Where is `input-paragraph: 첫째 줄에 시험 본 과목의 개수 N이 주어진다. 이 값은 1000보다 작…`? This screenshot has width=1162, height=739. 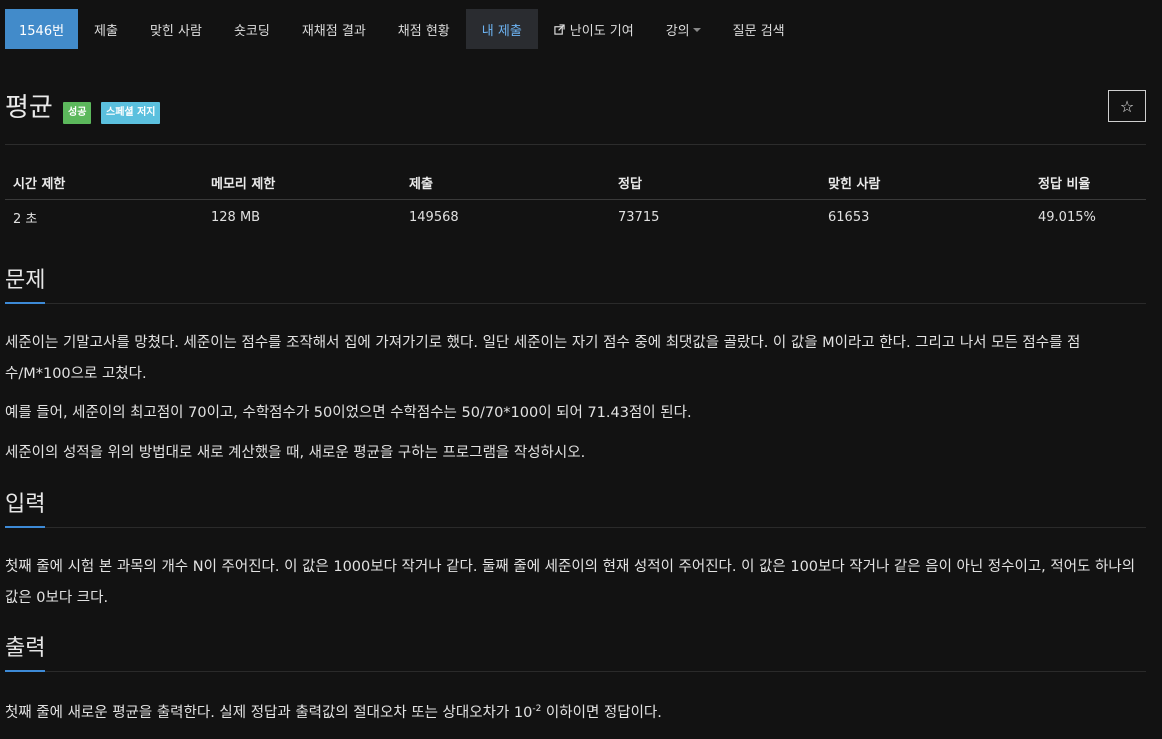 input-paragraph: 첫째 줄에 시험 본 과목의 개수 N이 주어진다. 이 값은 1000보다 작… is located at coordinates (570, 582).